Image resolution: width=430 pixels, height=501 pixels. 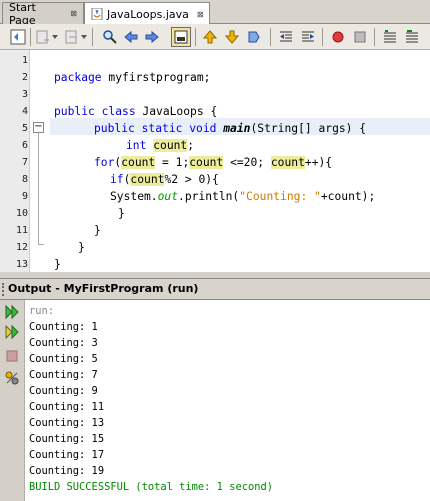 What do you see at coordinates (24, 145) in the screenshot?
I see `line-number: 6` at bounding box center [24, 145].